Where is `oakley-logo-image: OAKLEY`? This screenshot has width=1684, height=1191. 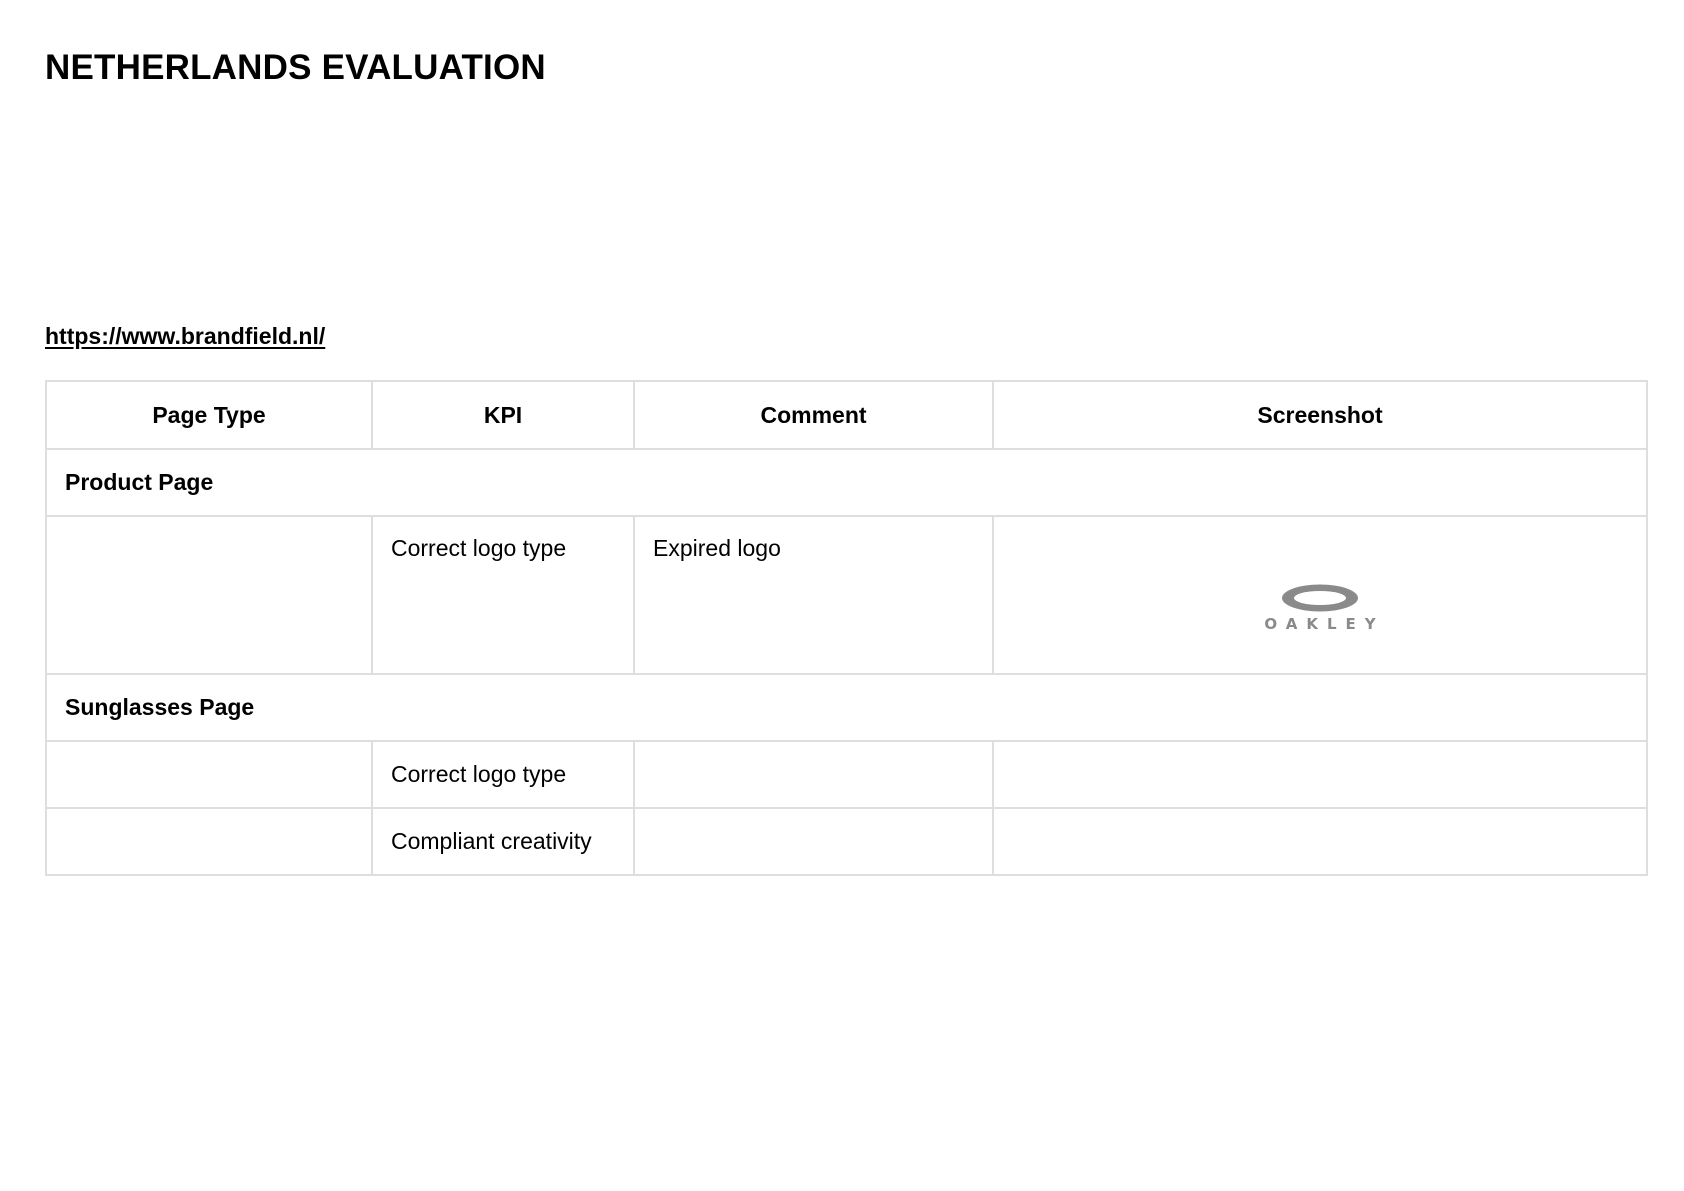
oakley-logo-image: OAKLEY is located at coordinates (1319, 608).